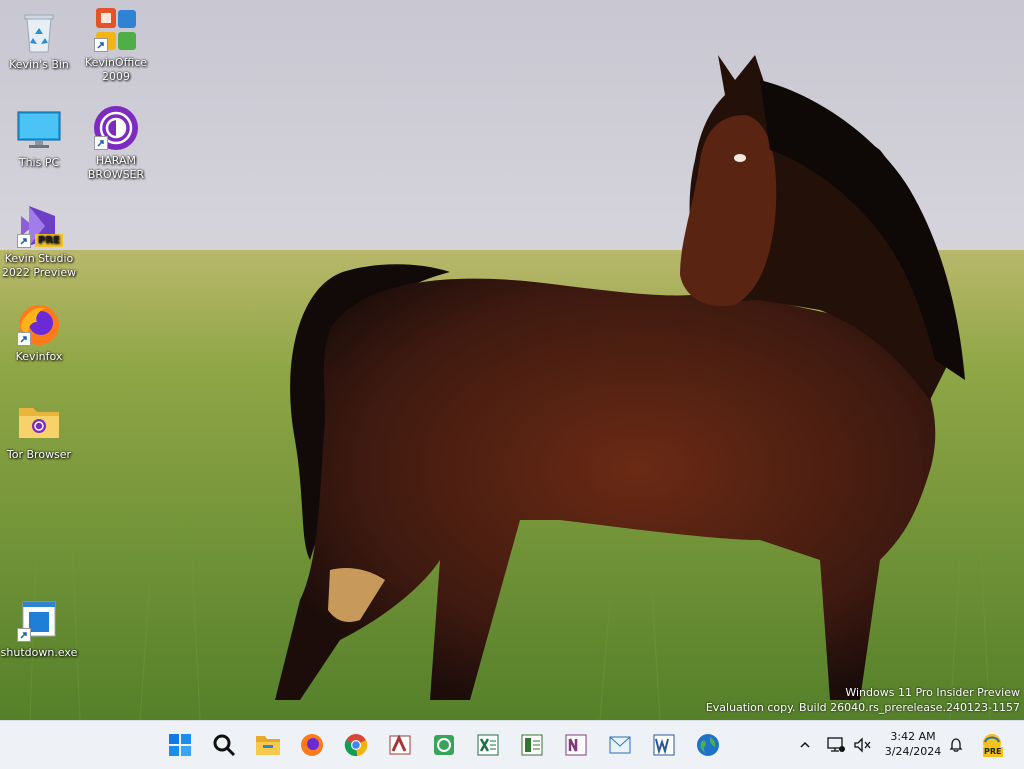 Image resolution: width=1024 pixels, height=769 pixels. What do you see at coordinates (39, 620) in the screenshot?
I see `document-icon` at bounding box center [39, 620].